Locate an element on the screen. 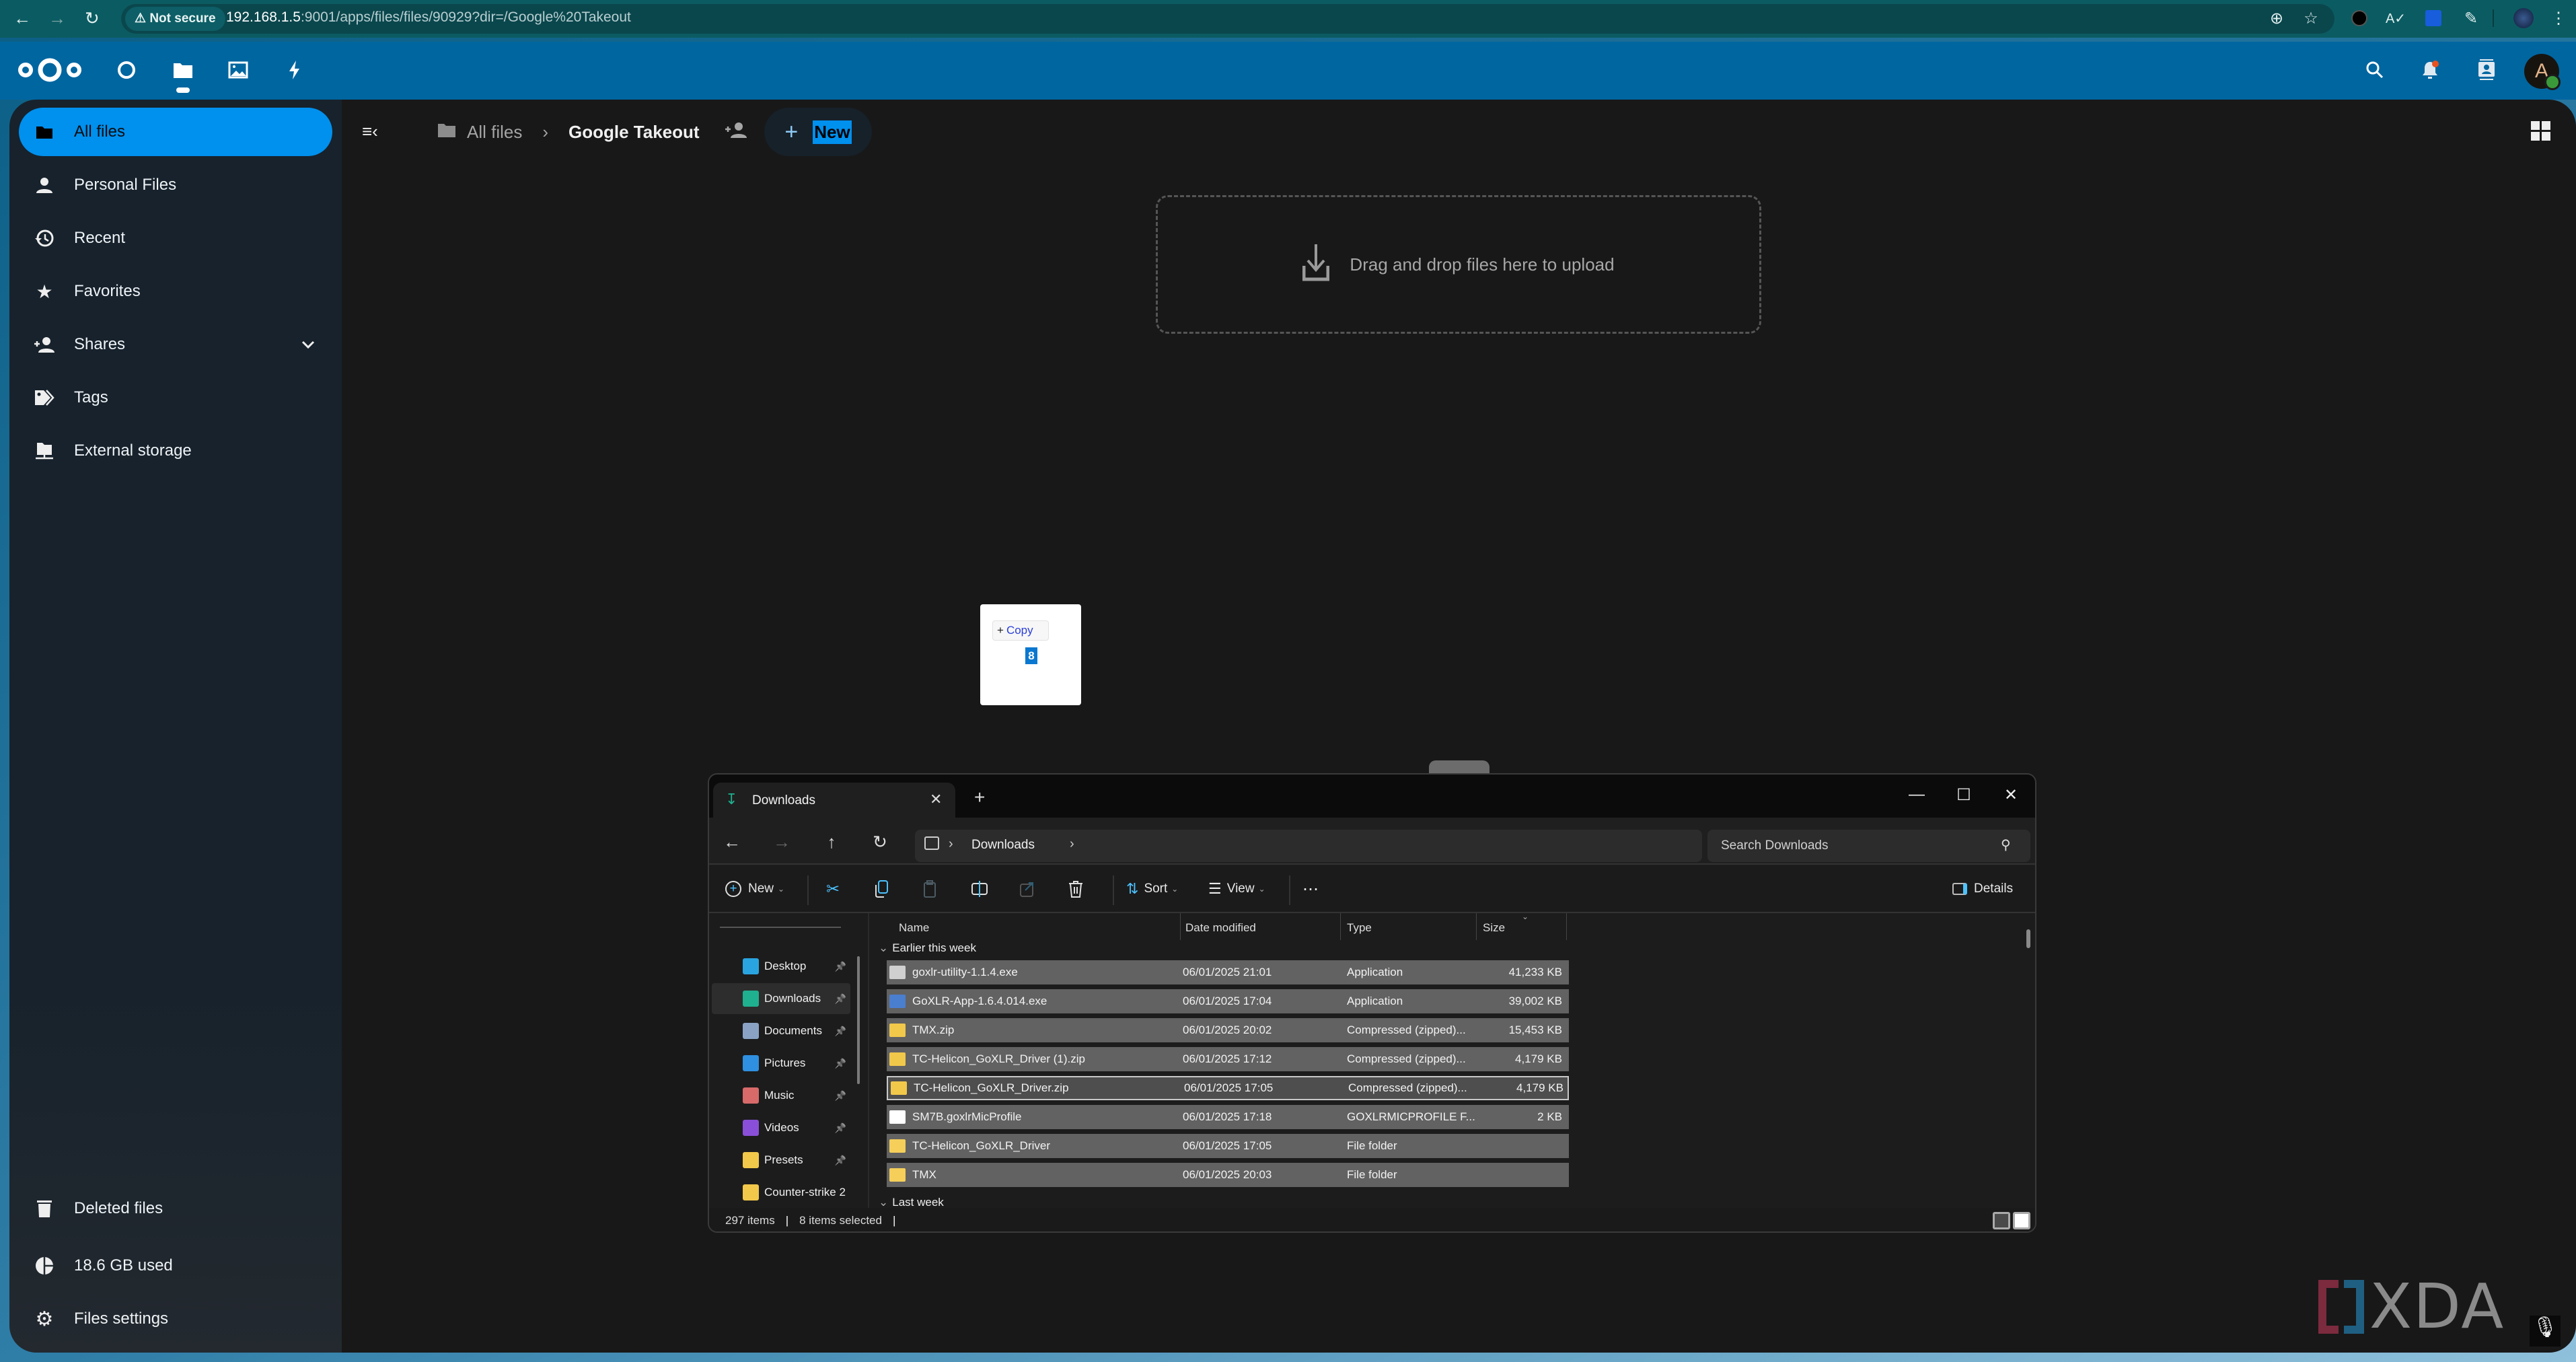  address-bar: › Downloads › is located at coordinates (1308, 846).